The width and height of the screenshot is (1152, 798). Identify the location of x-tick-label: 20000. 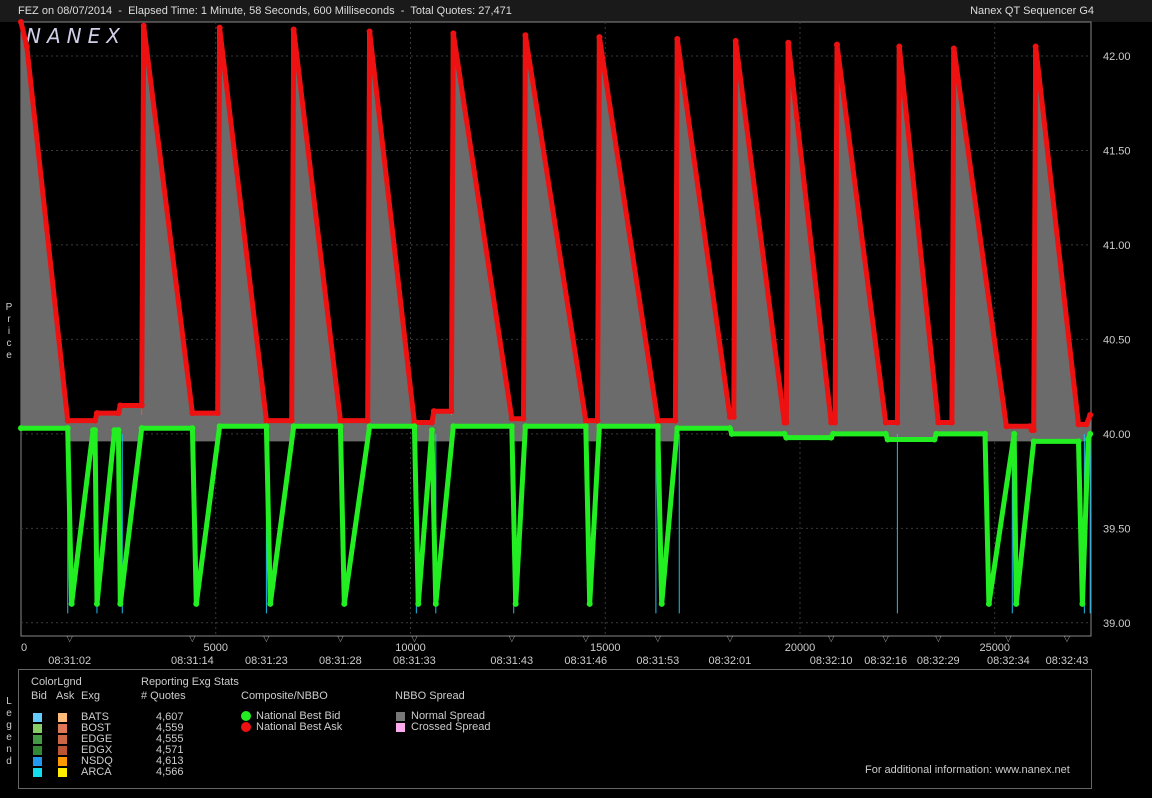
(800, 648).